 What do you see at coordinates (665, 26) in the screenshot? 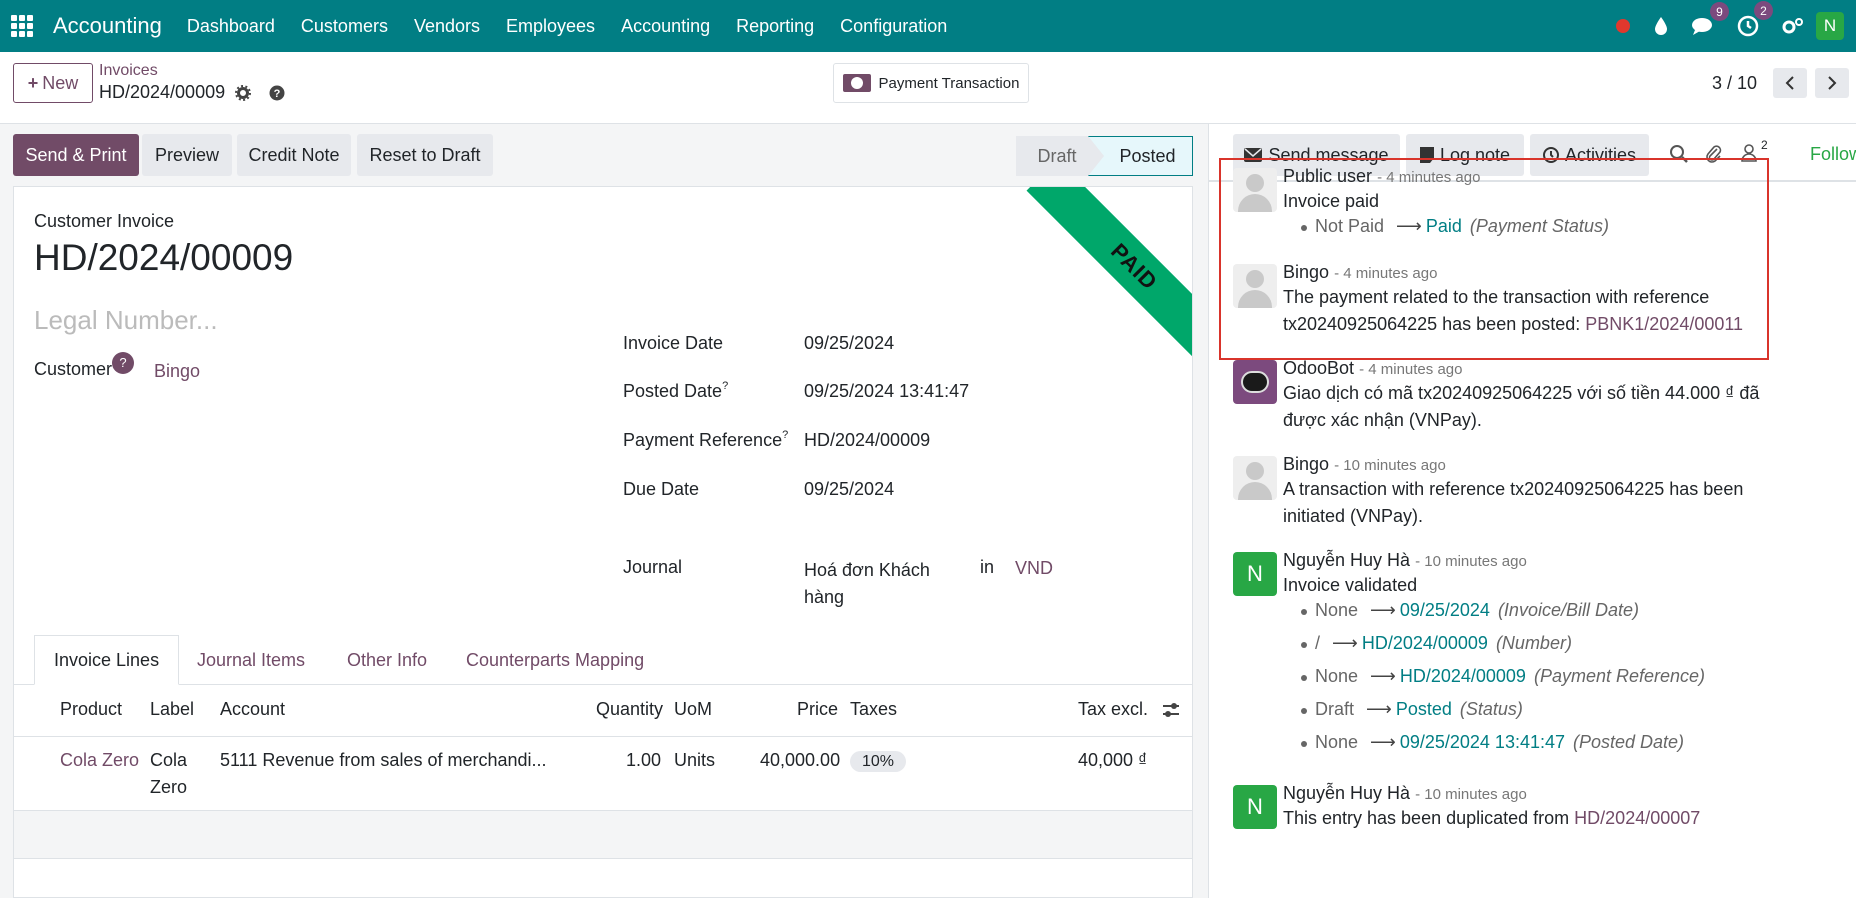
I see `menu-accounting: Accounting` at bounding box center [665, 26].